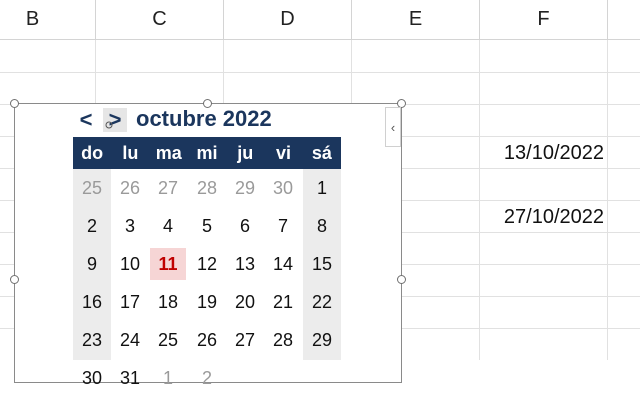 The height and width of the screenshot is (397, 640). Describe the element at coordinates (92, 152) in the screenshot. I see `weekday-label: do` at that location.